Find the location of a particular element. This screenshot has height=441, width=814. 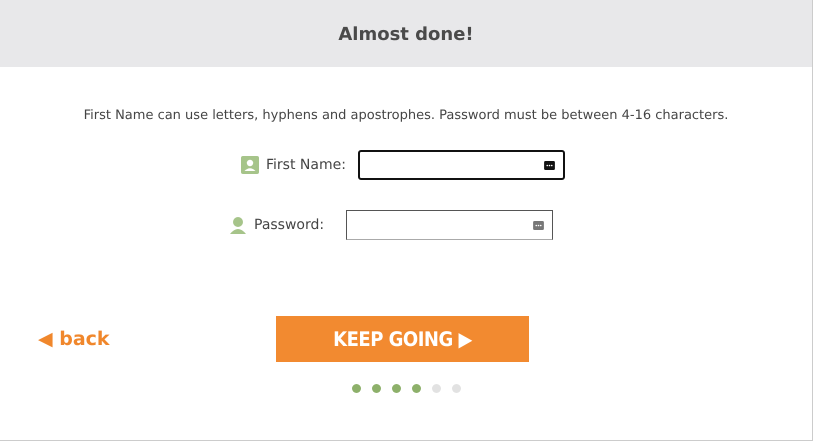

field-label: Password: is located at coordinates (290, 225).